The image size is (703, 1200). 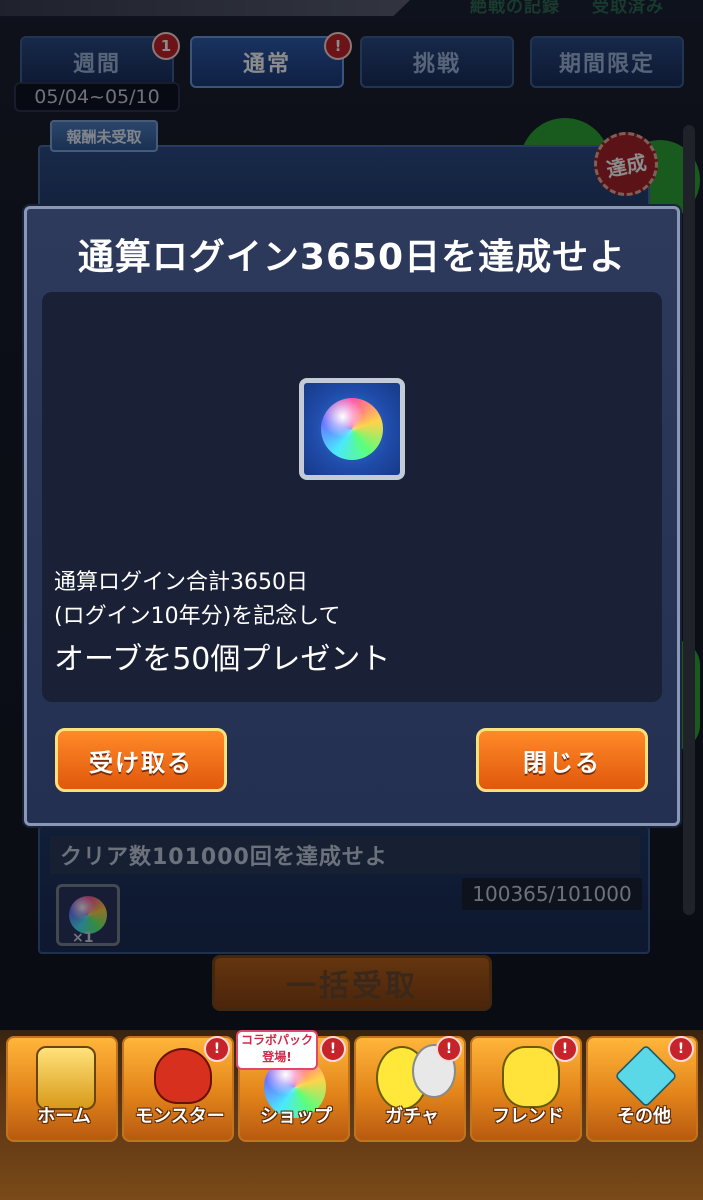 What do you see at coordinates (181, 582) in the screenshot?
I see `reward-description-line1: 通算ログイン合計3650日` at bounding box center [181, 582].